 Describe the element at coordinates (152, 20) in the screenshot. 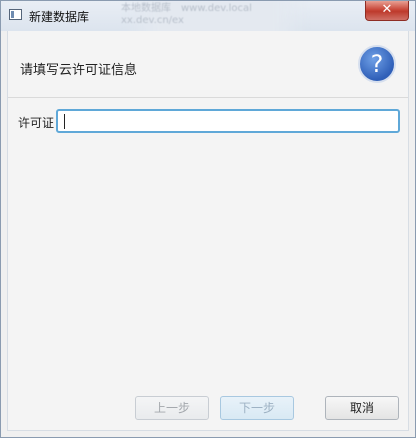

I see `background-line-2: xx.dev.cn/ex` at that location.